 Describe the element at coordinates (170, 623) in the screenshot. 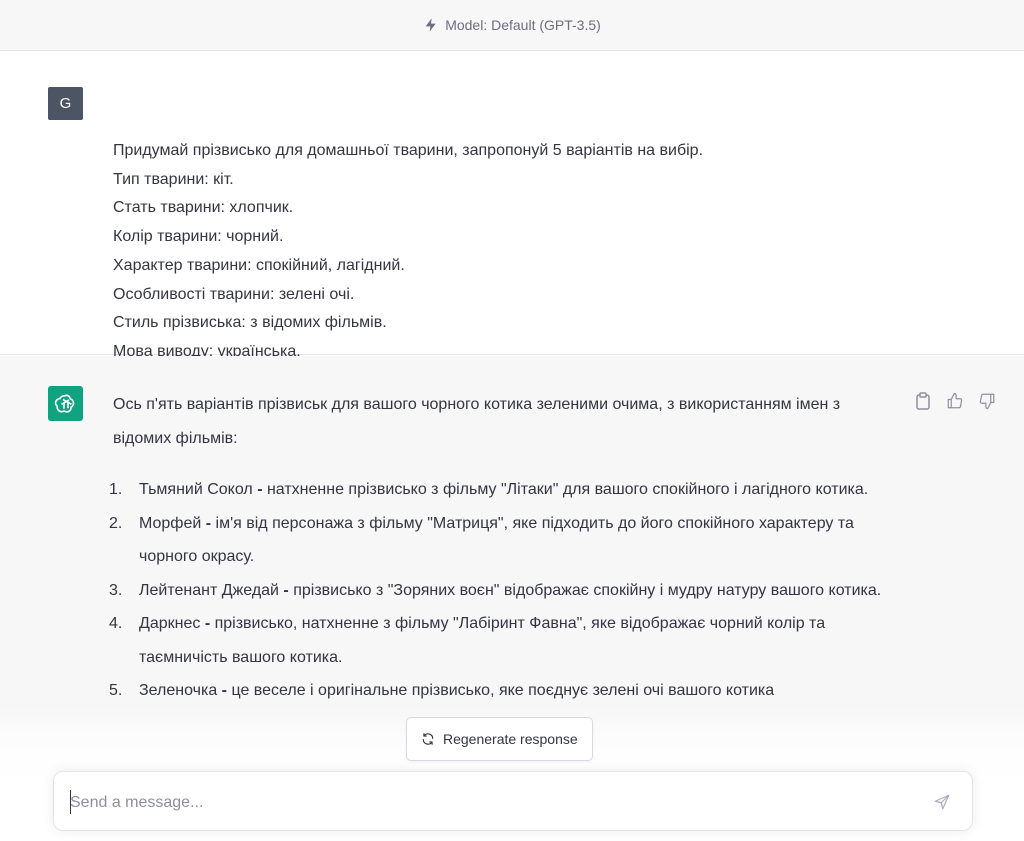

I see `nickname: Даркнес` at that location.